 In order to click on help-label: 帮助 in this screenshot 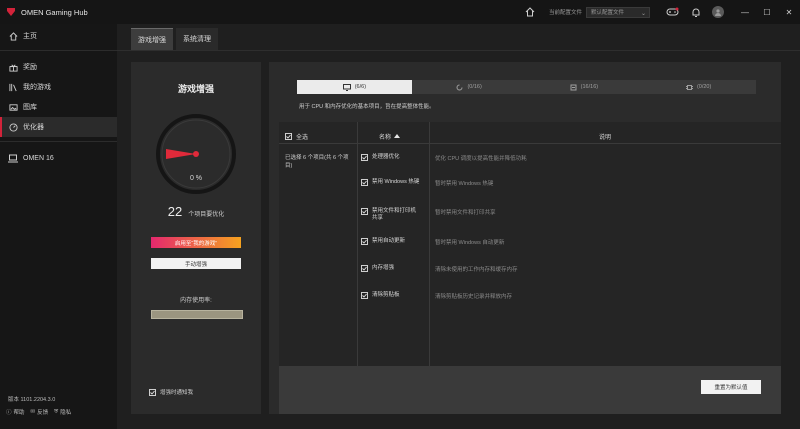, I will do `click(19, 413)`.